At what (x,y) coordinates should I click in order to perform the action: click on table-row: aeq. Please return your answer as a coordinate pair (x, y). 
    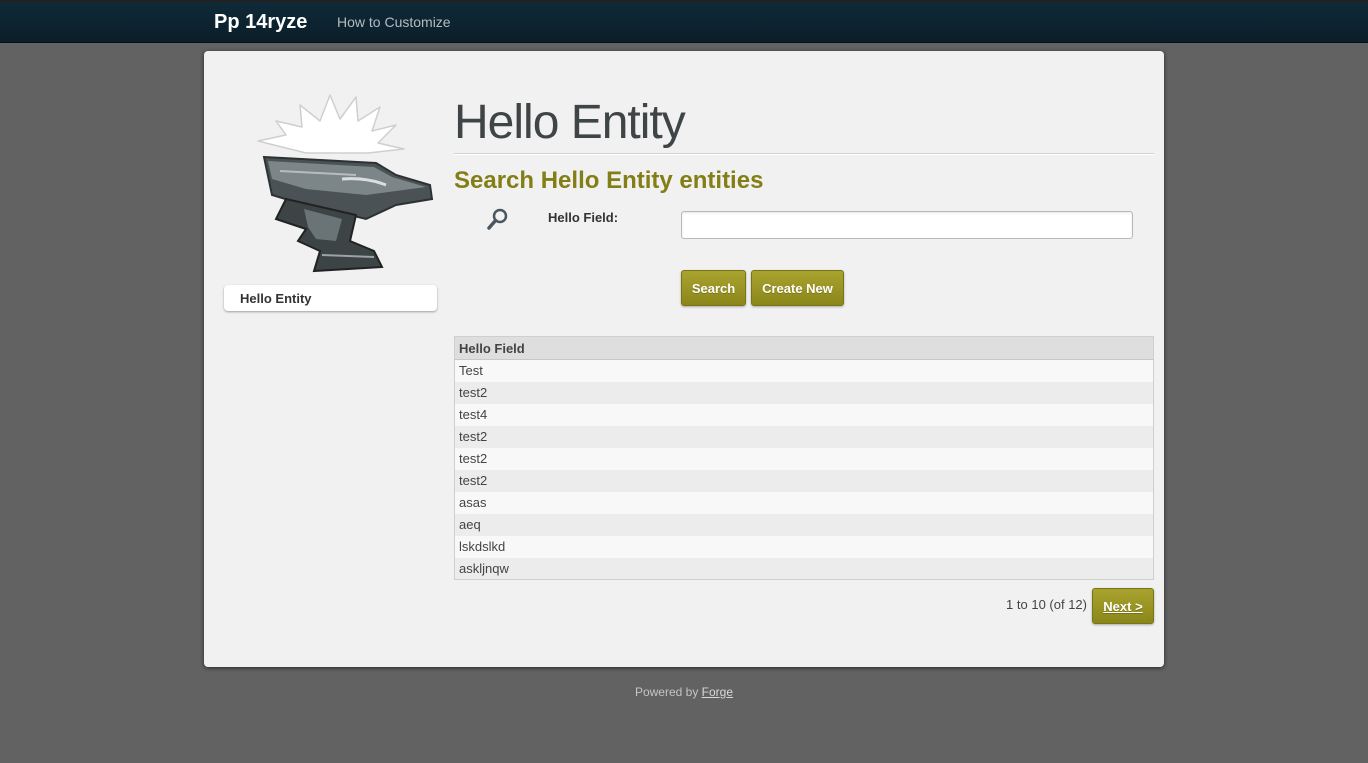
    Looking at the image, I should click on (804, 524).